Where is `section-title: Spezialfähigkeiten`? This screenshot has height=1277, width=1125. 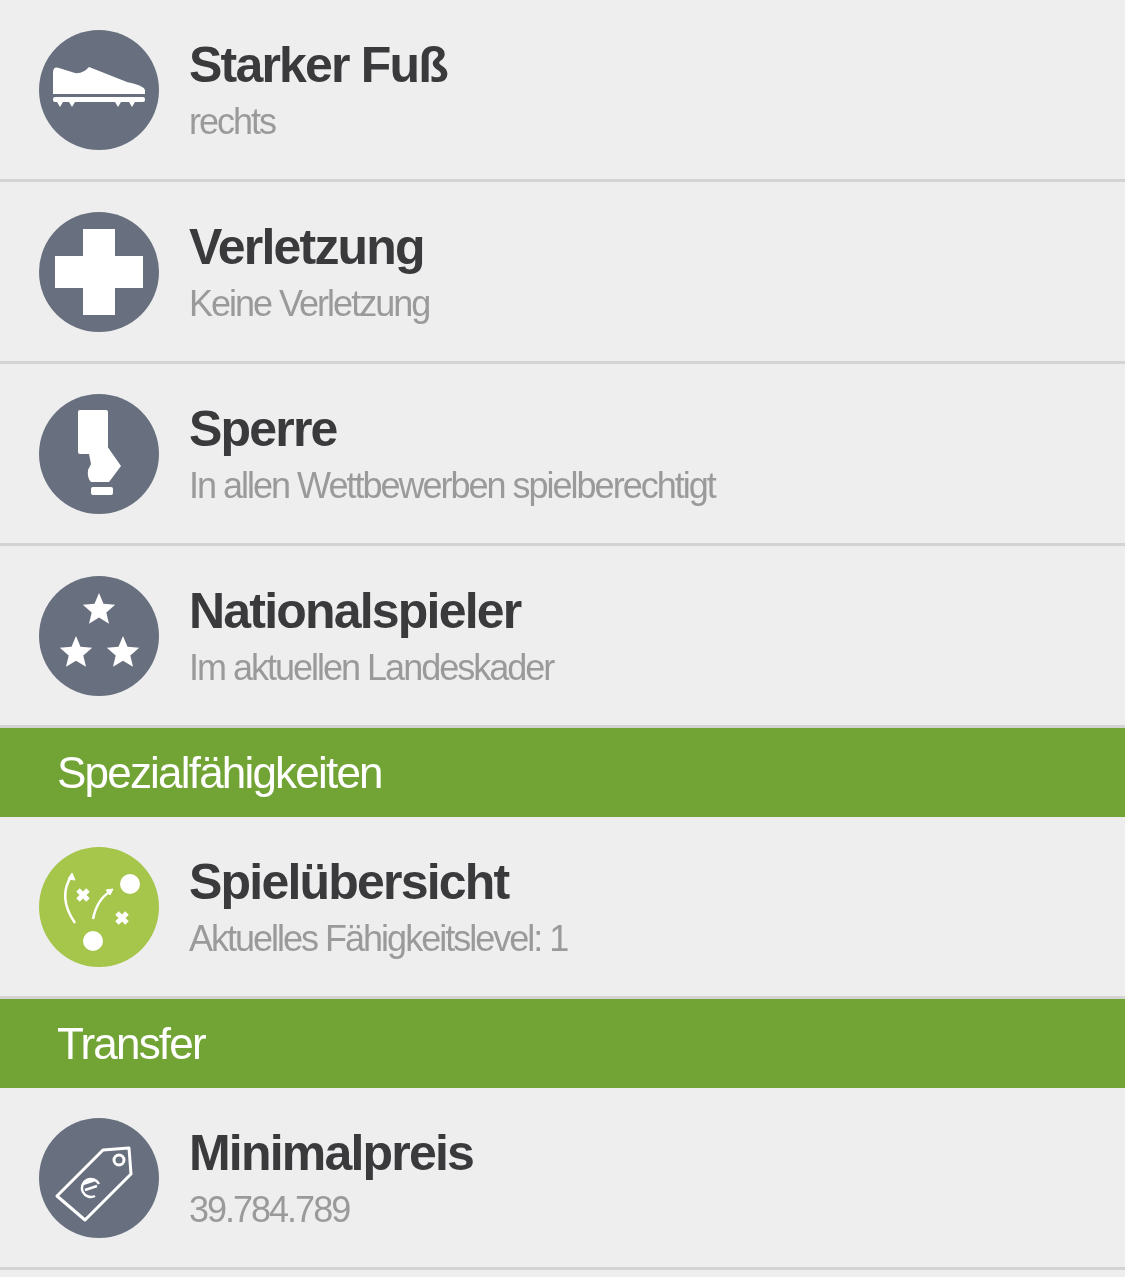
section-title: Spezialfähigkeiten is located at coordinates (219, 772).